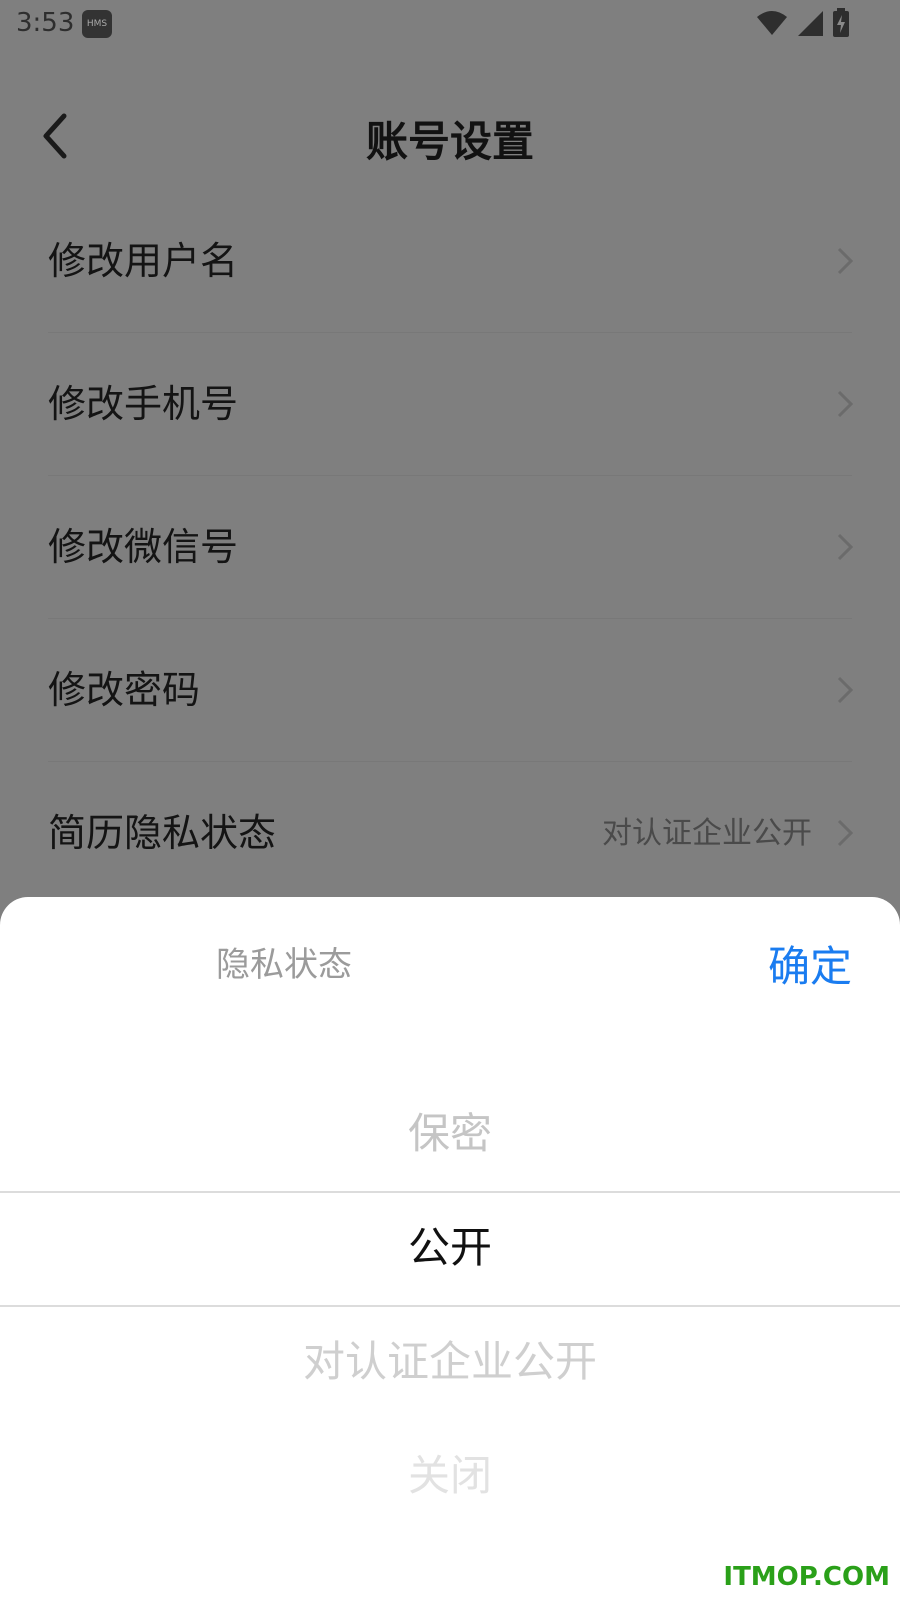  I want to click on settings-item-wechat: 修改微信号, so click(450, 547).